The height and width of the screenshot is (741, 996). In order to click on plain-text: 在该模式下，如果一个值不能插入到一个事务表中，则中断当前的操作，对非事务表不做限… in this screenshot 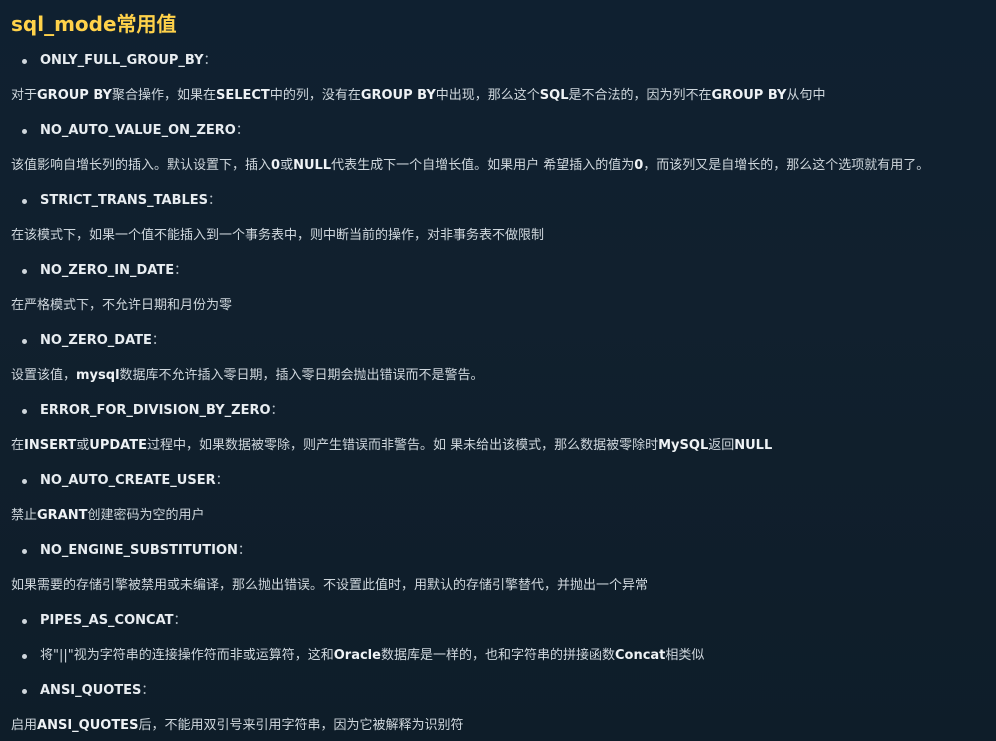, I will do `click(278, 235)`.